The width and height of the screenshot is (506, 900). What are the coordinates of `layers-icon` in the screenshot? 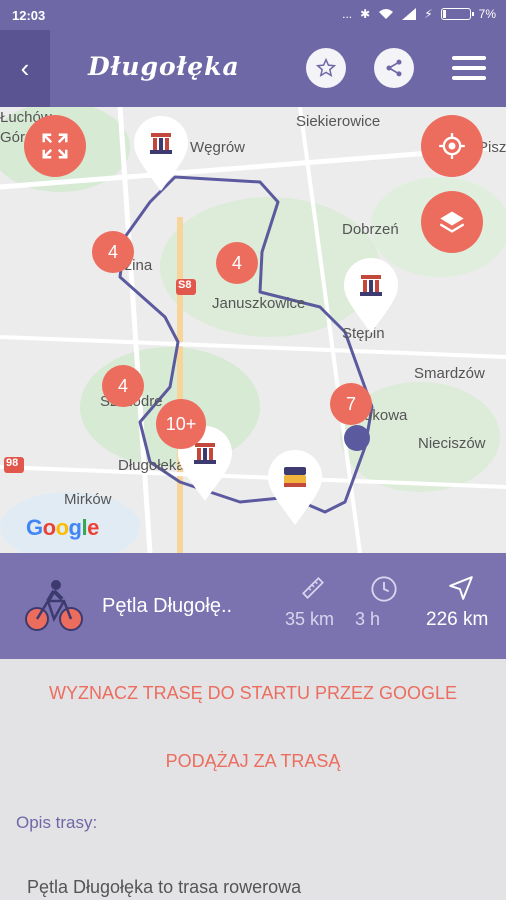 It's located at (452, 222).